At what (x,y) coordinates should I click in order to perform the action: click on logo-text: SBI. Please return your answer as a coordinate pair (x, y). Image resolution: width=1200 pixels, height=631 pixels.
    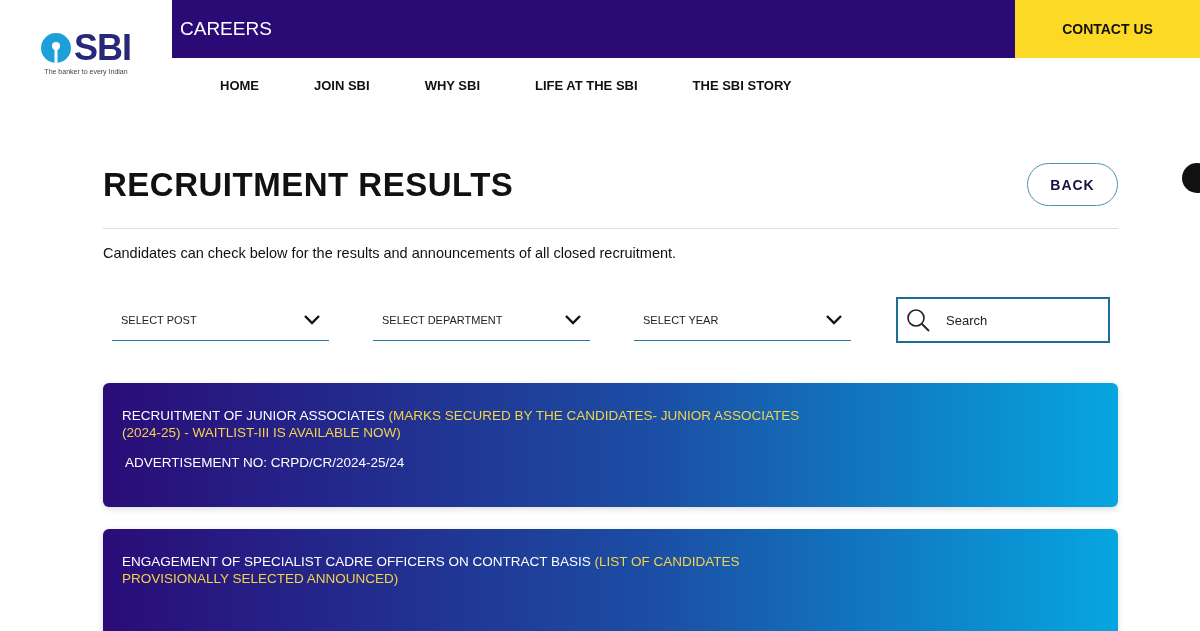
    Looking at the image, I should click on (102, 48).